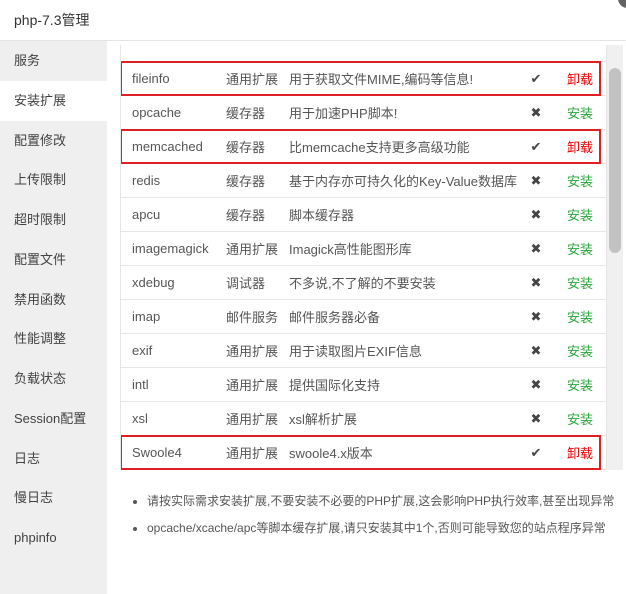  I want to click on sidebar-item-timeout-limit: 超时限制, so click(53, 220).